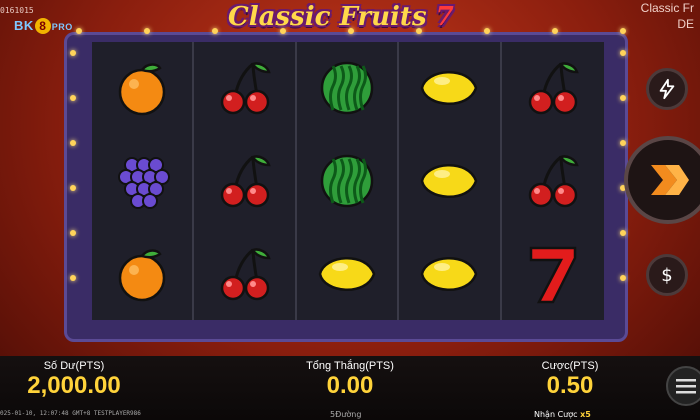 The image size is (700, 420). I want to click on game-title-text: Classic Fruits, so click(327, 17).